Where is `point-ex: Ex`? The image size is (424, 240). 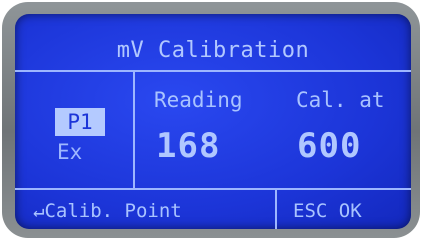 point-ex: Ex is located at coordinates (69, 152).